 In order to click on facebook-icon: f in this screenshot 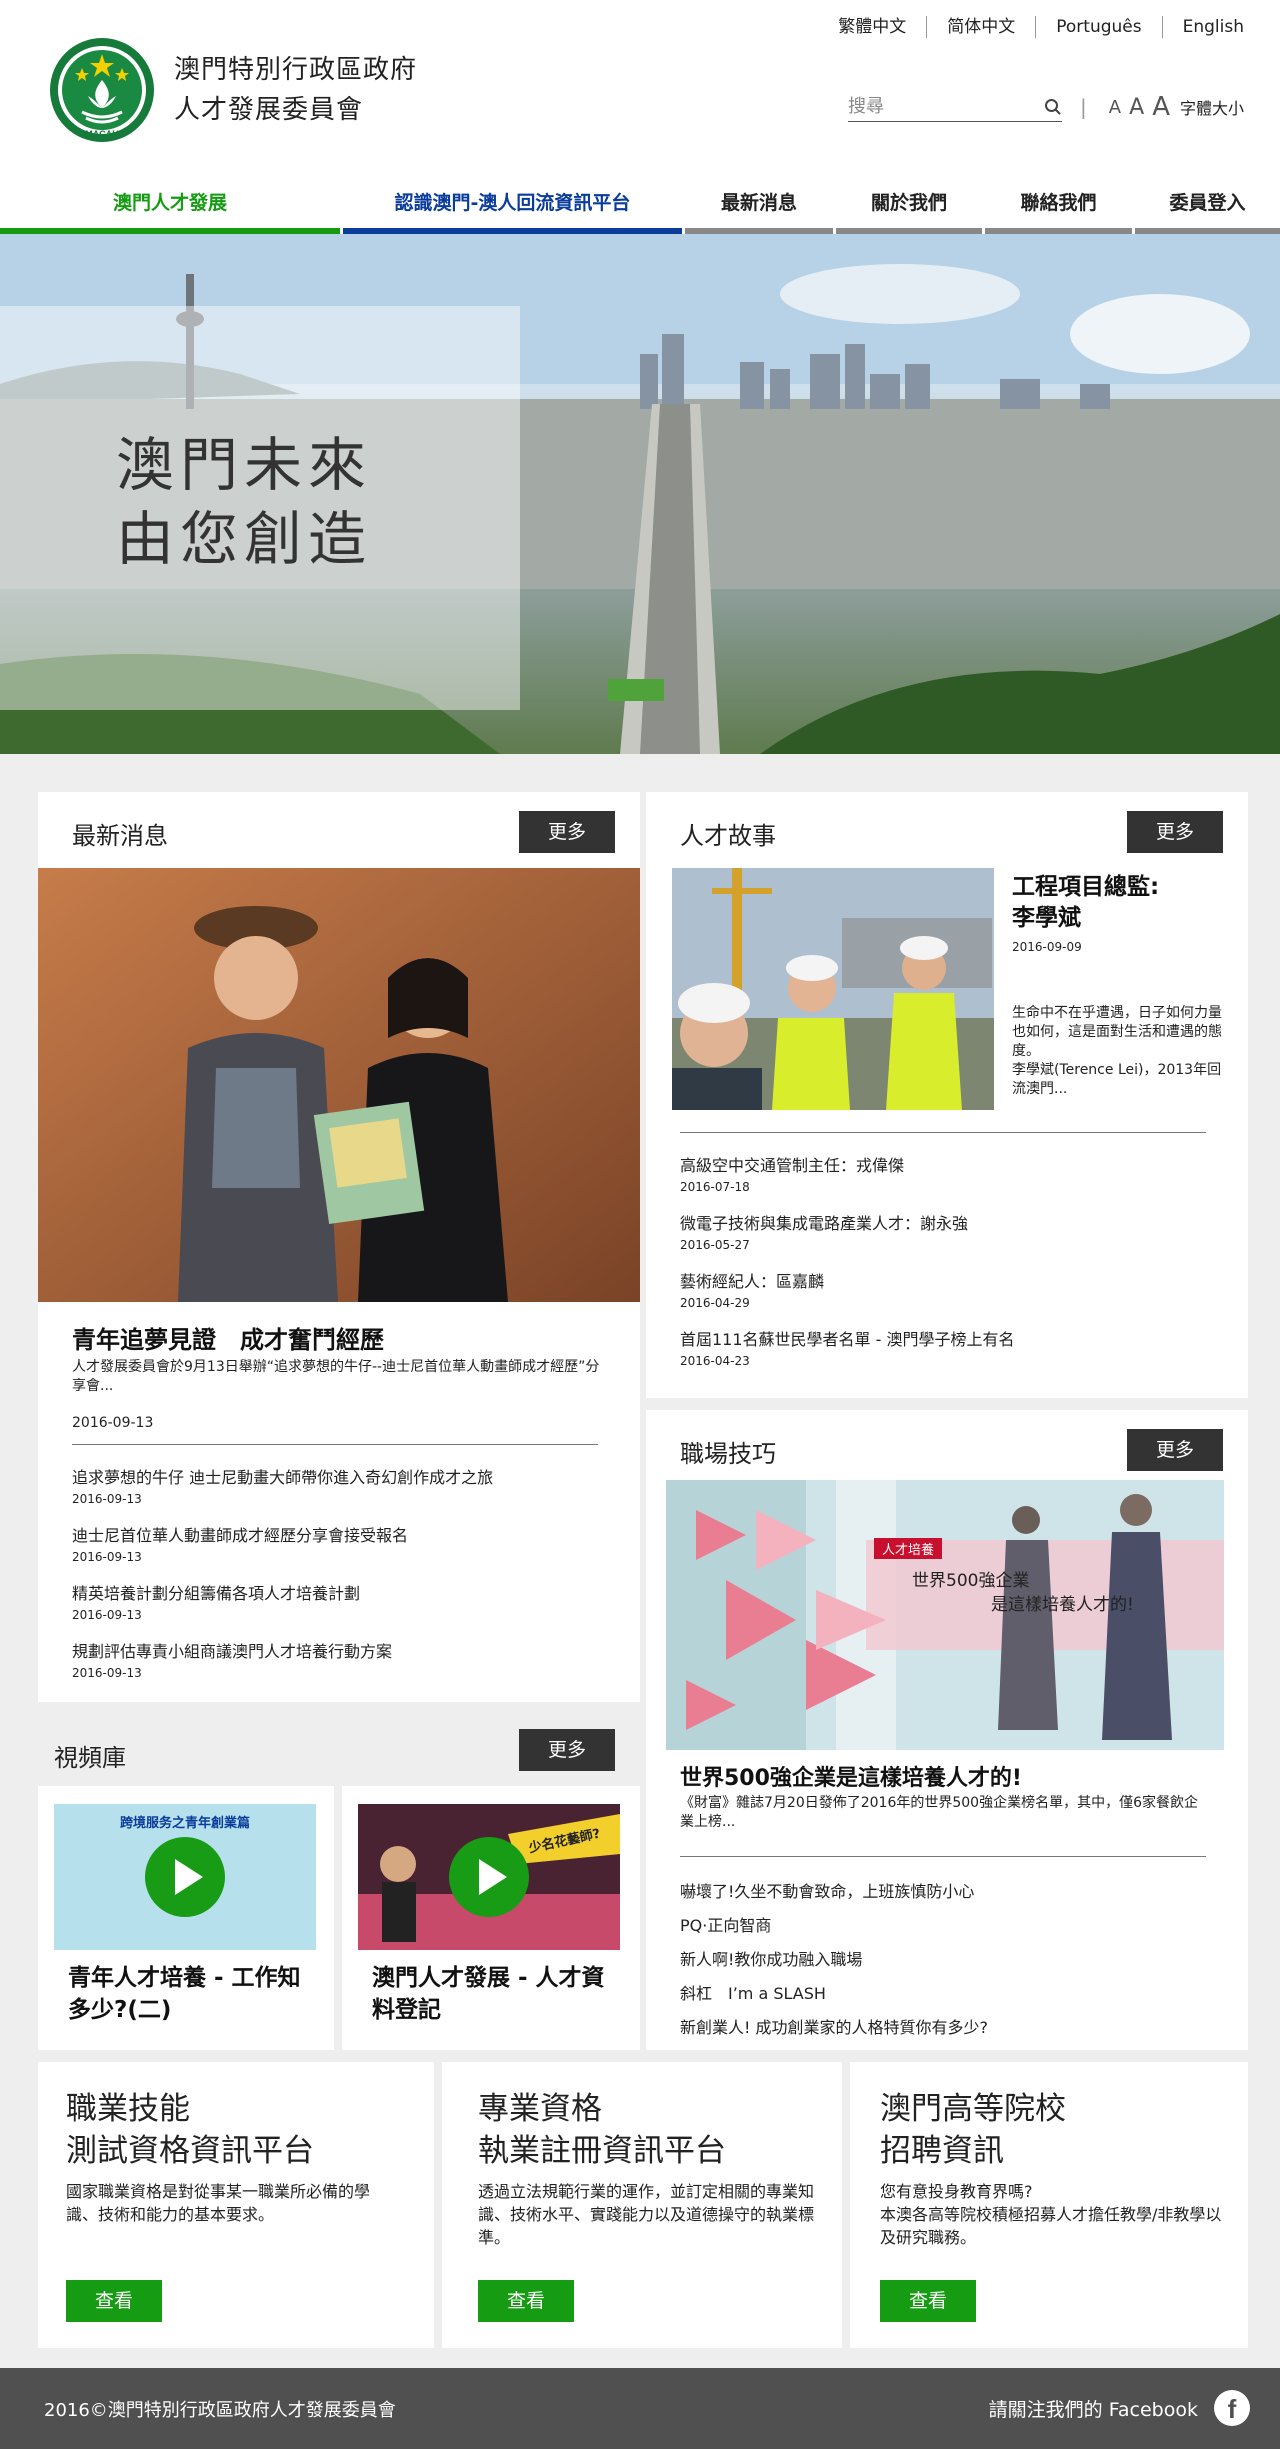, I will do `click(1232, 2408)`.